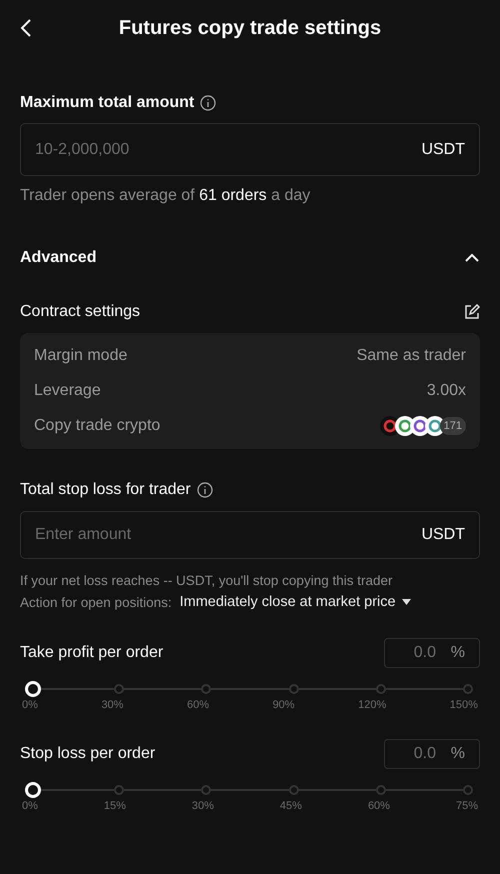  I want to click on setting-label: Copy trade crypto, so click(97, 426).